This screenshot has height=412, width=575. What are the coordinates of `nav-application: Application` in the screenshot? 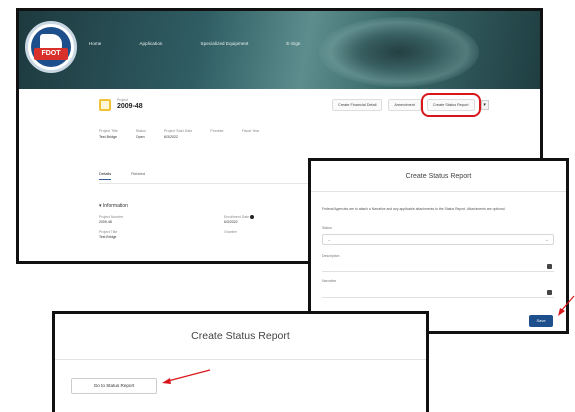 It's located at (150, 43).